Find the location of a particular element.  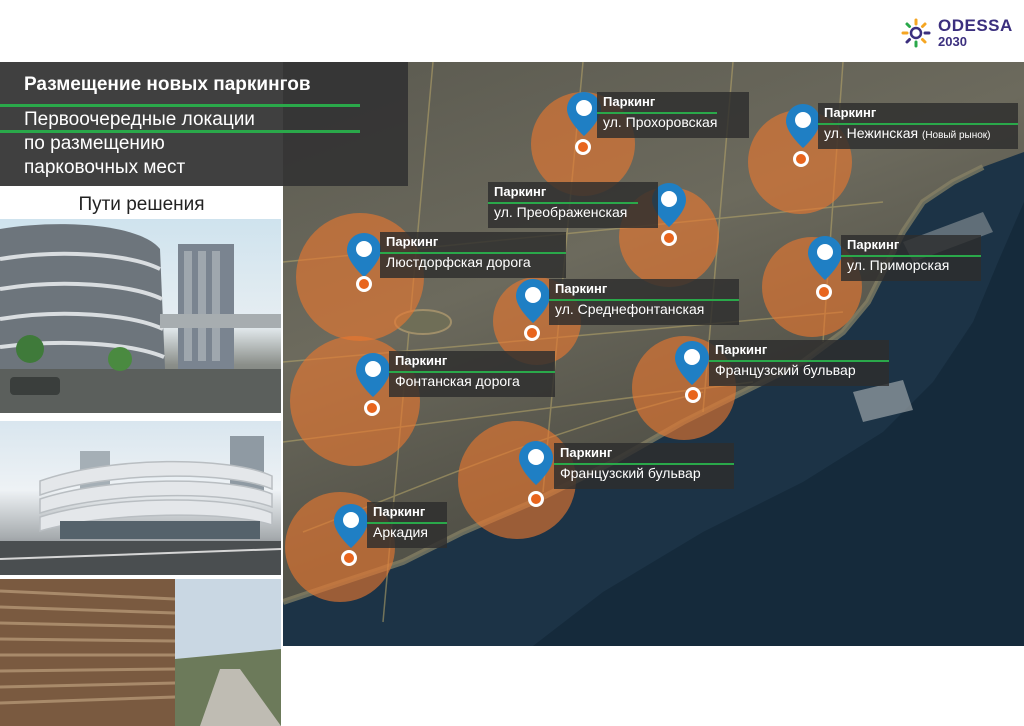

parking-label-nezhinskaya: Паркинг ул. Нежинская (Новый рынок) is located at coordinates (918, 126).